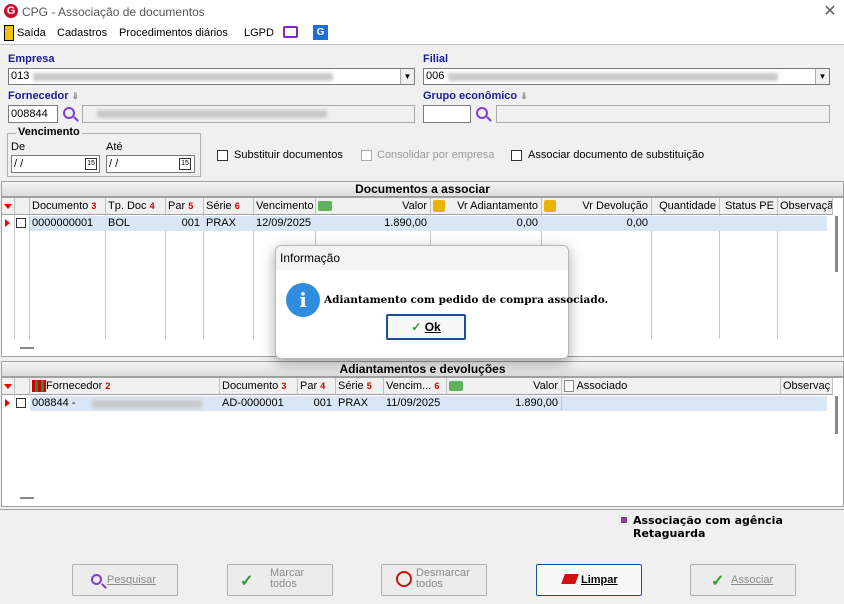 Image resolution: width=844 pixels, height=604 pixels. Describe the element at coordinates (527, 223) in the screenshot. I see `cell-vr-adiantamento: 0,00` at that location.